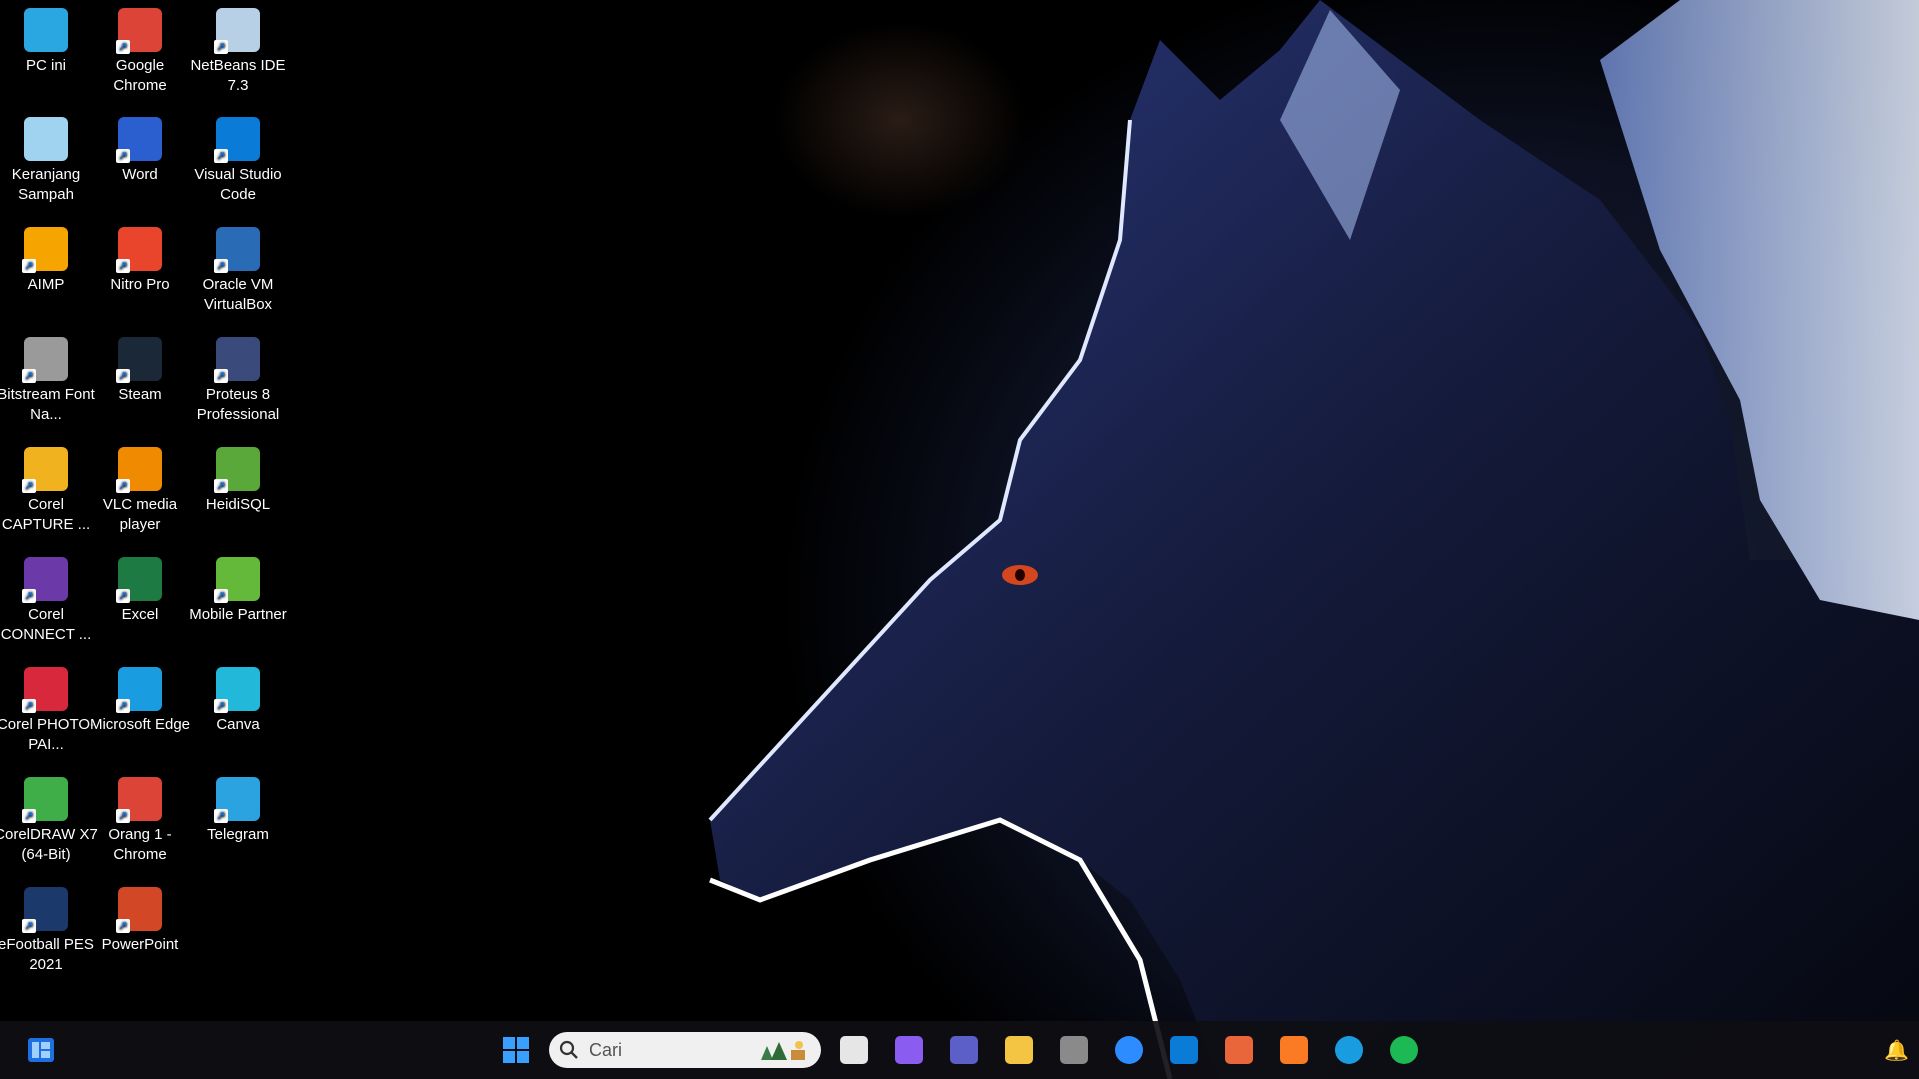  I want to click on taskbar-xampp-button, so click(1294, 1050).